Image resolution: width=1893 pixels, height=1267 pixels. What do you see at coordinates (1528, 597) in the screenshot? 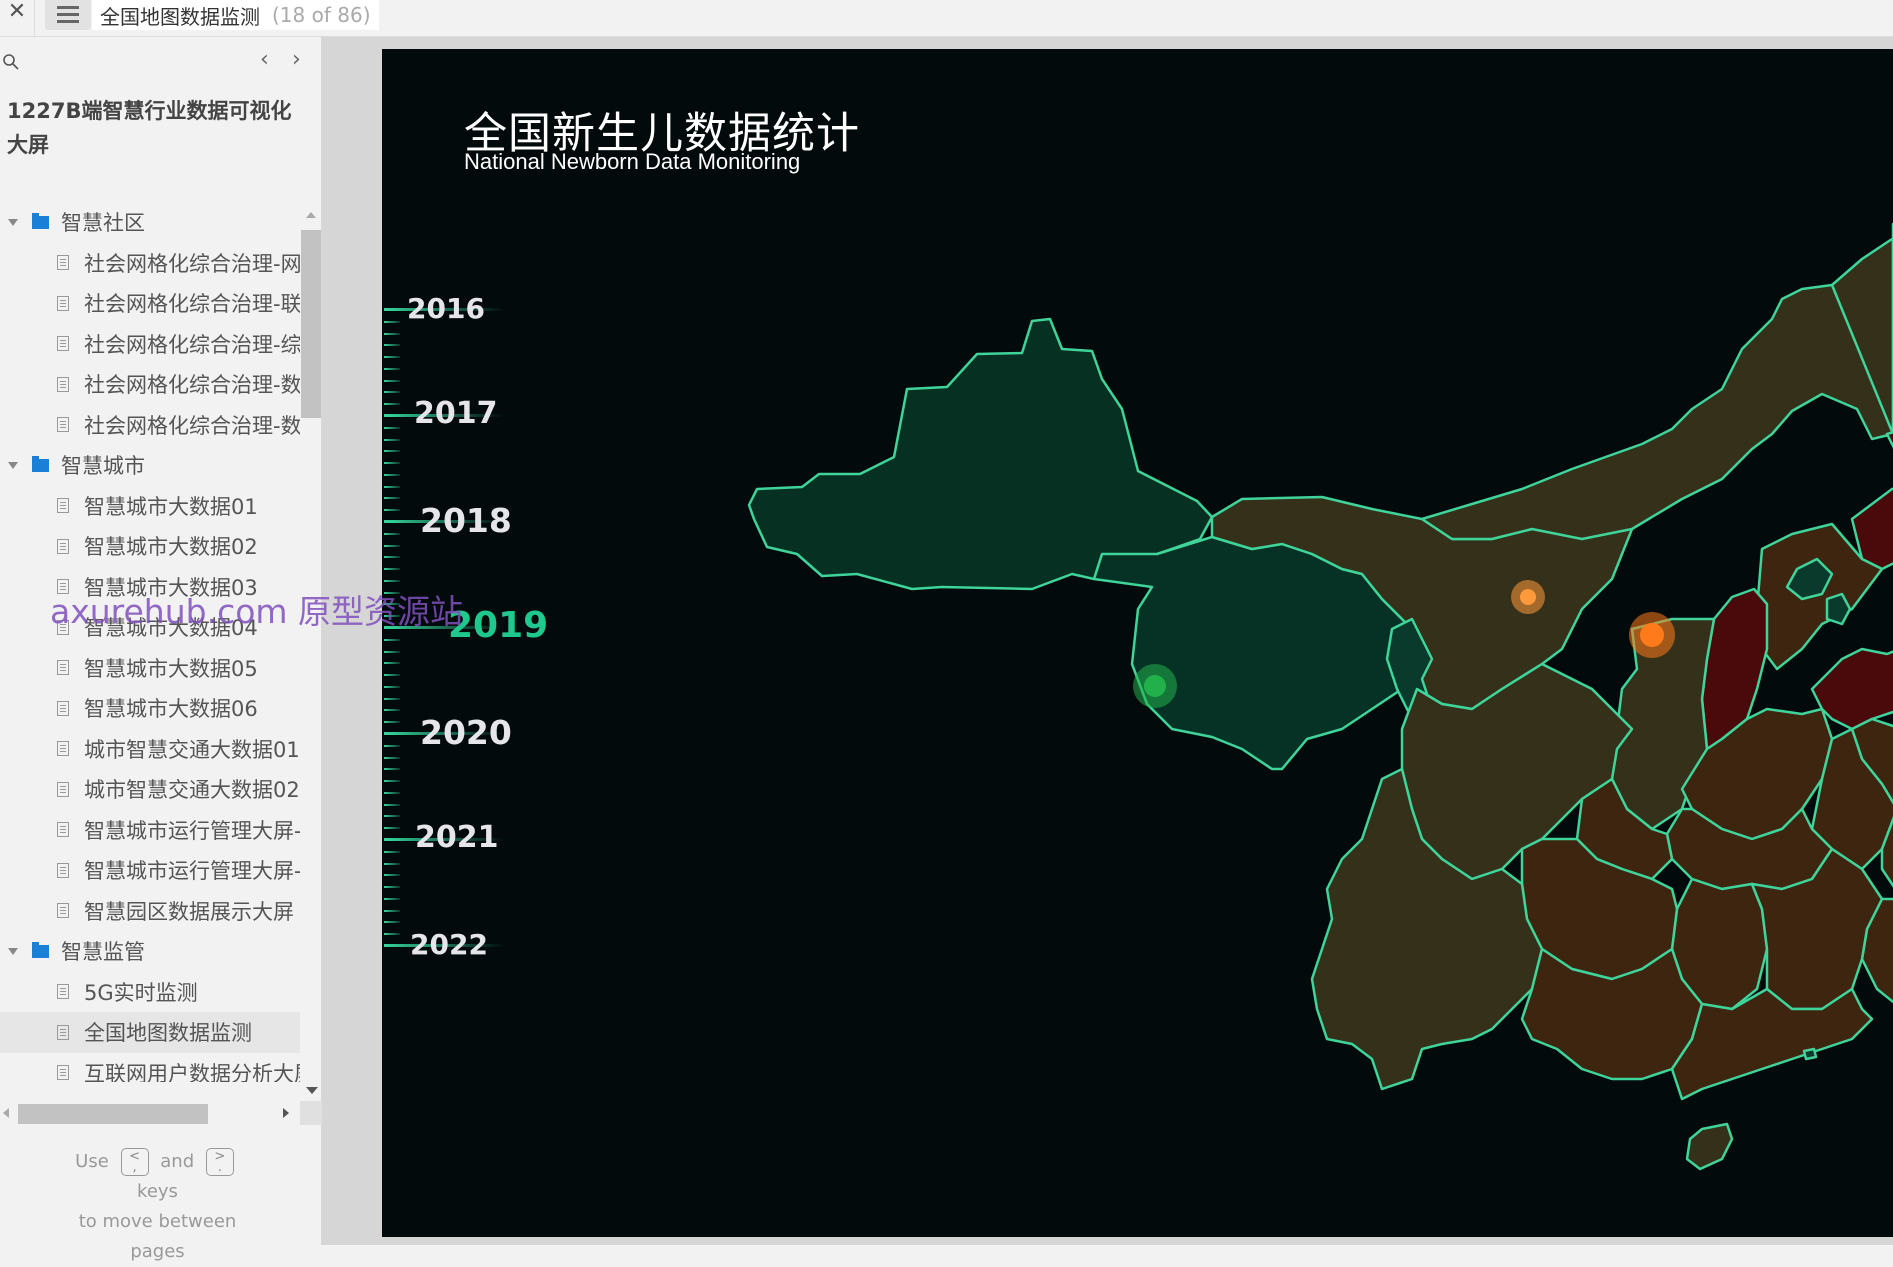
I see `shanxi-marker` at bounding box center [1528, 597].